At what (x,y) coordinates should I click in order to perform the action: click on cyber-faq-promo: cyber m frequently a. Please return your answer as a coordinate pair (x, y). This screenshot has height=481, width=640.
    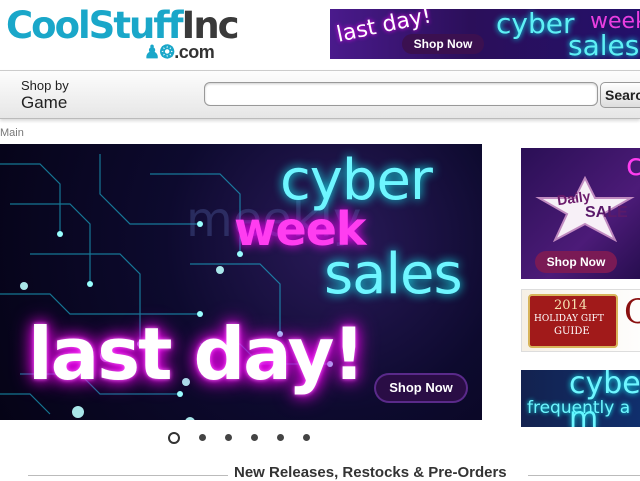
    Looking at the image, I should click on (580, 398).